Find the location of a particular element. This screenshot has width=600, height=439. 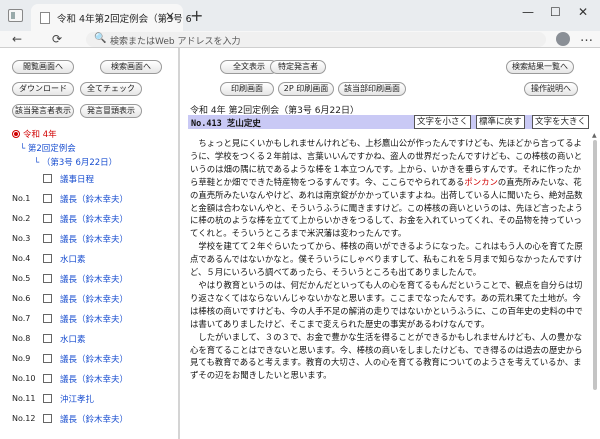

speaker-name: No.413 芝山定史 is located at coordinates (226, 124).